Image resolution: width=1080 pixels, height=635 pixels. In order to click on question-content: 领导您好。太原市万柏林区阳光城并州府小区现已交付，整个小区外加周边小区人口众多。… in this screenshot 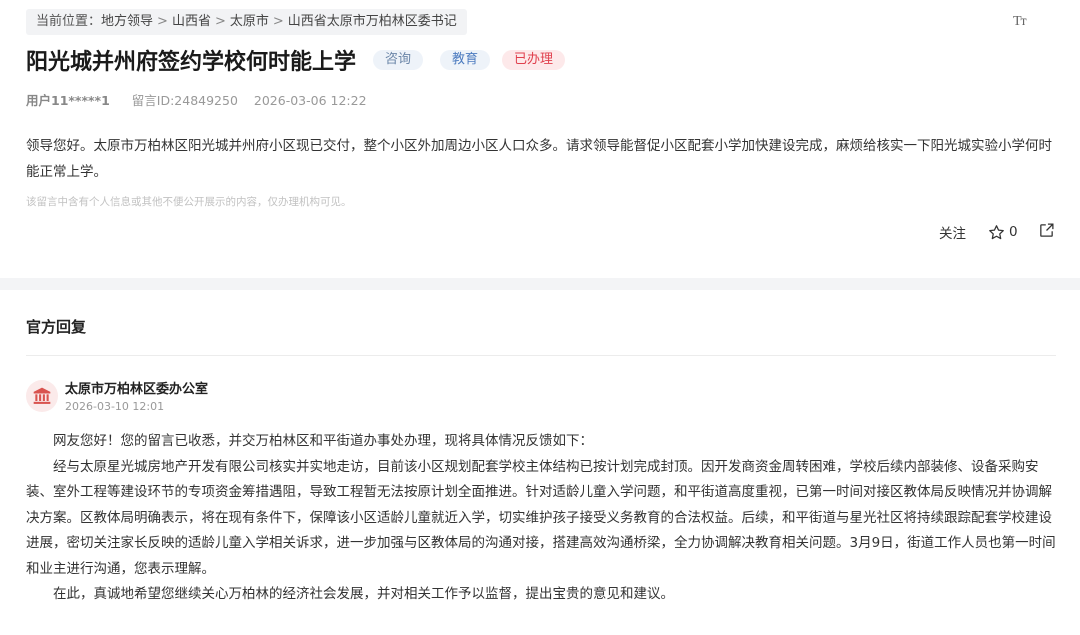, I will do `click(539, 159)`.